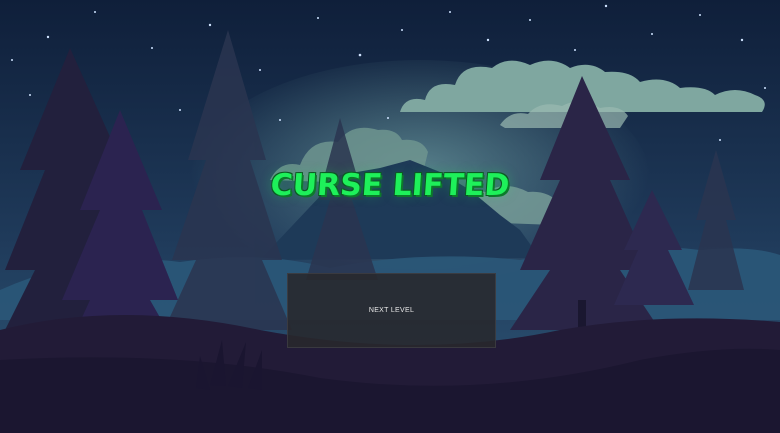  I want to click on level-complete-title: CURSE LIFTED, so click(390, 185).